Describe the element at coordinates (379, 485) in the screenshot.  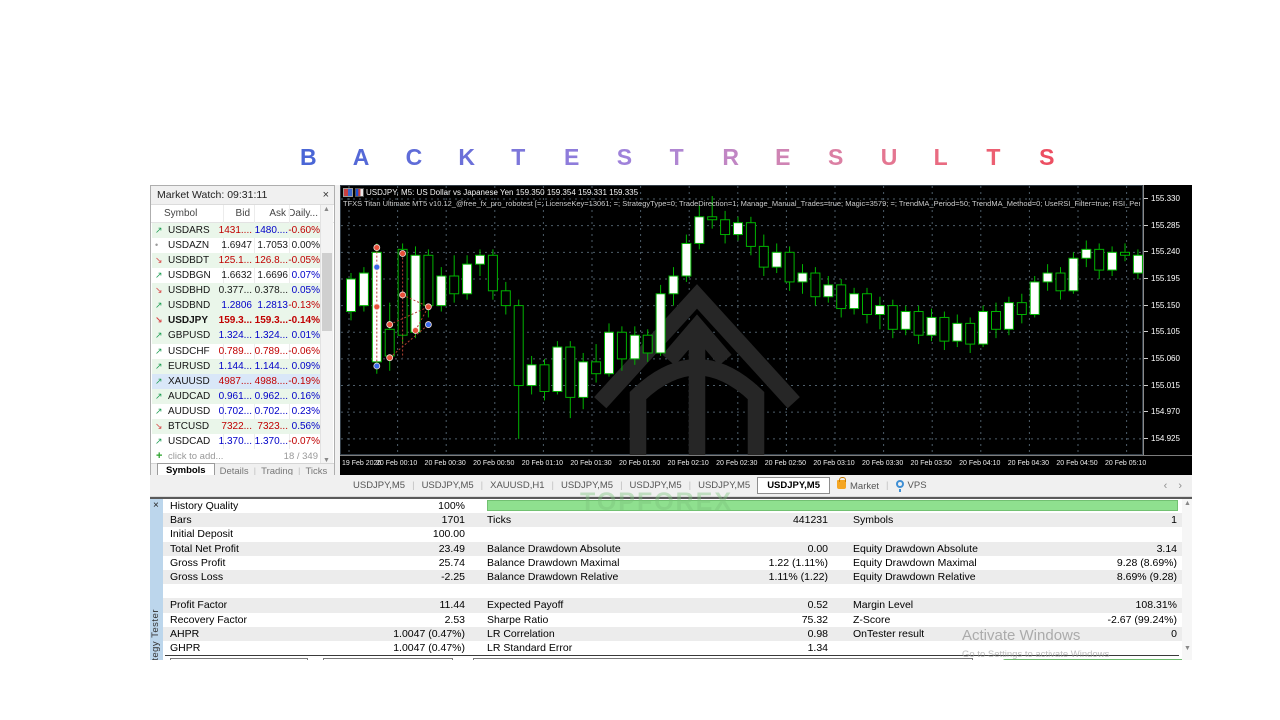
I see `chart-tab-0: USDJPY,M5` at that location.